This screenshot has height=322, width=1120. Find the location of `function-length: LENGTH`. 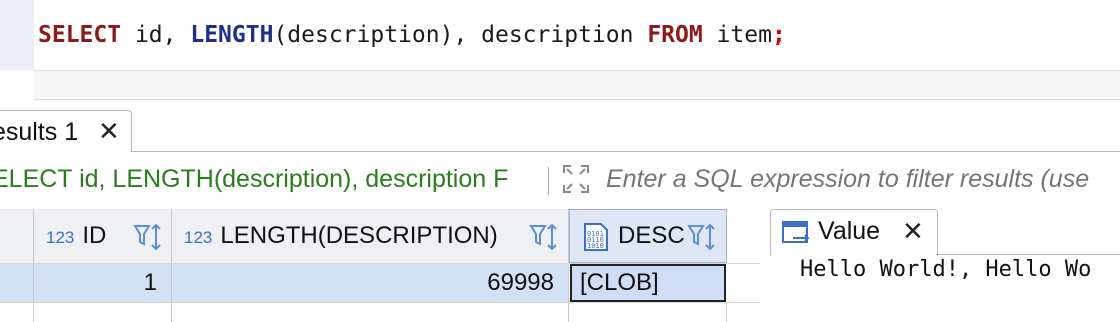

function-length: LENGTH is located at coordinates (232, 35).